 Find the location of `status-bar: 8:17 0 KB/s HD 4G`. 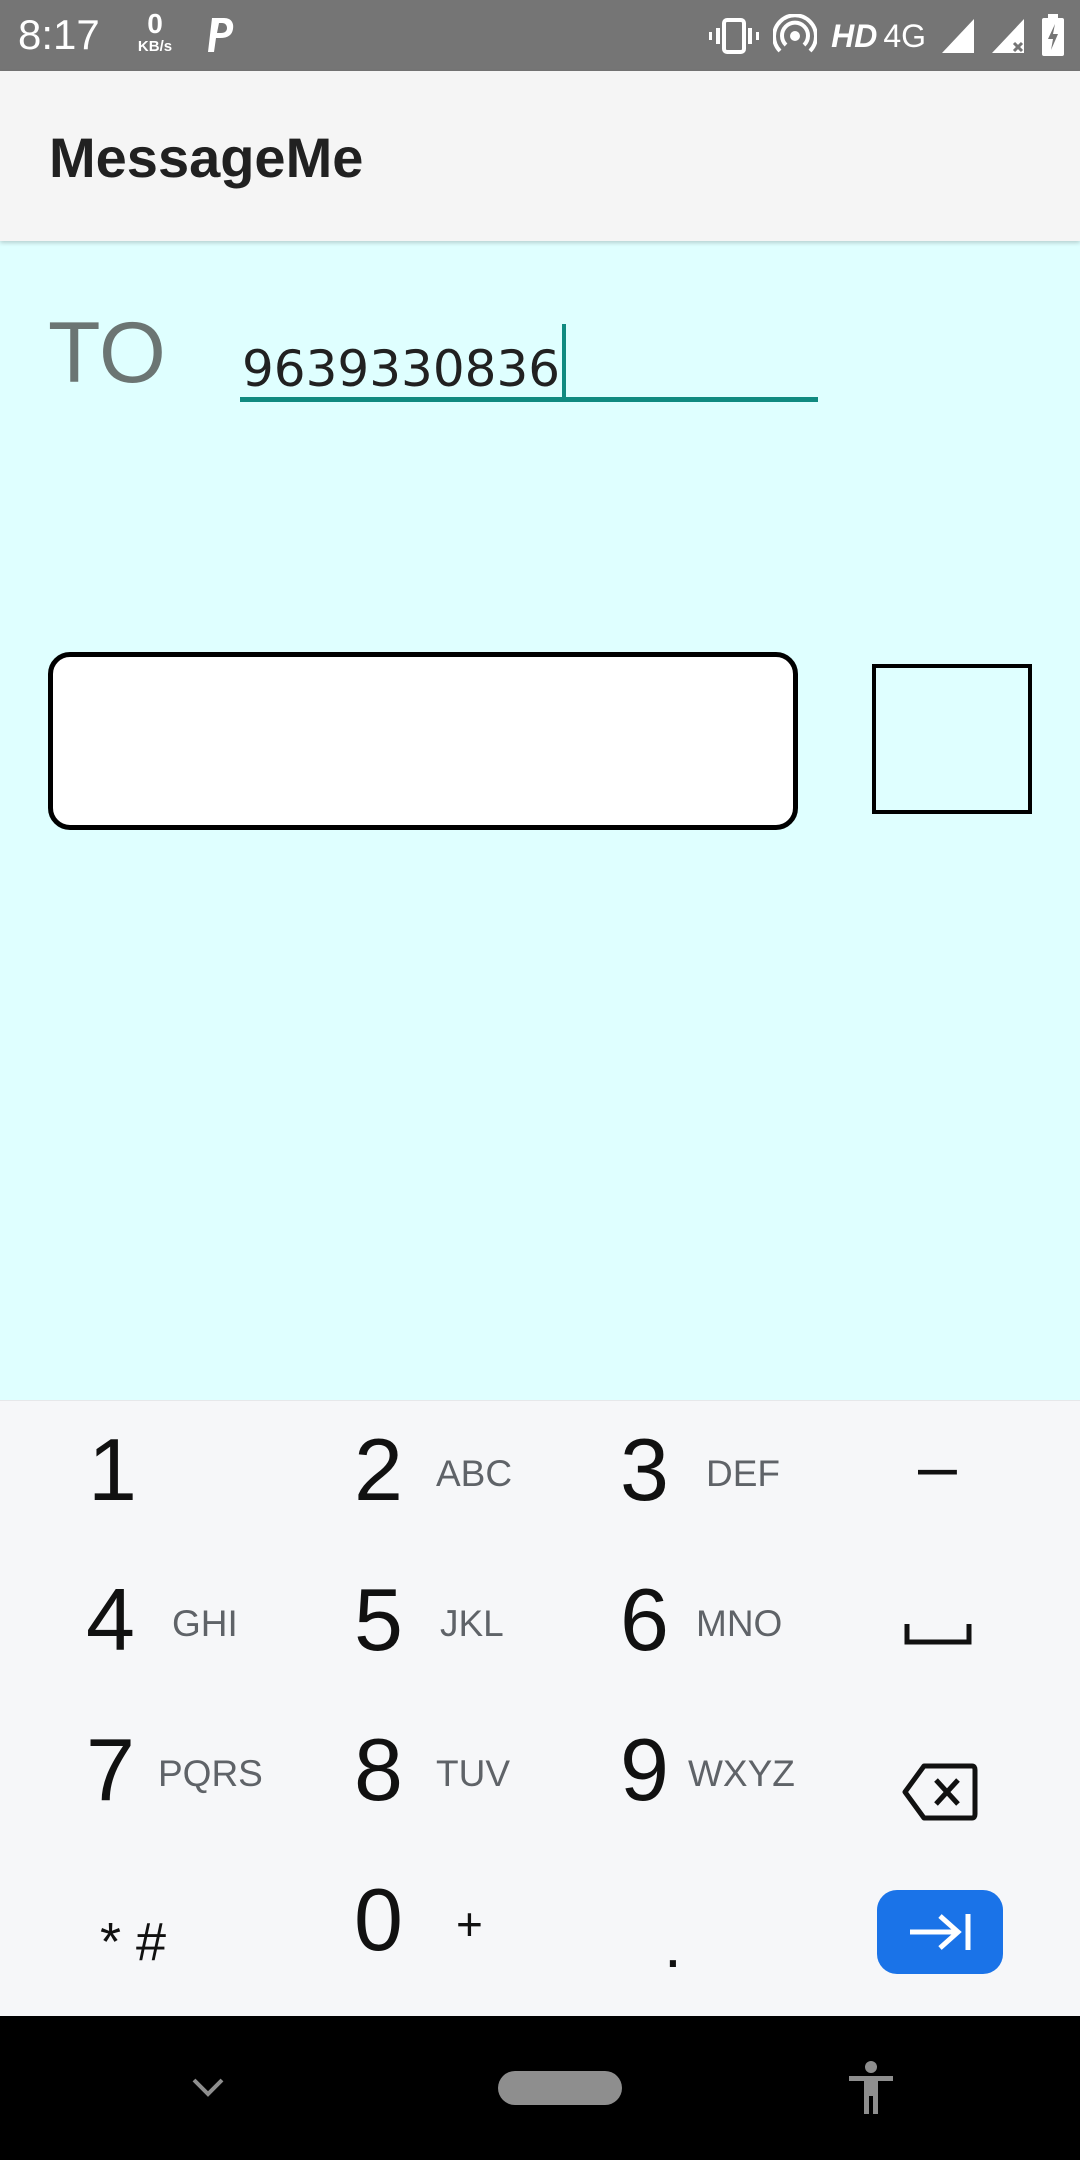

status-bar: 8:17 0 KB/s HD 4G is located at coordinates (540, 35).